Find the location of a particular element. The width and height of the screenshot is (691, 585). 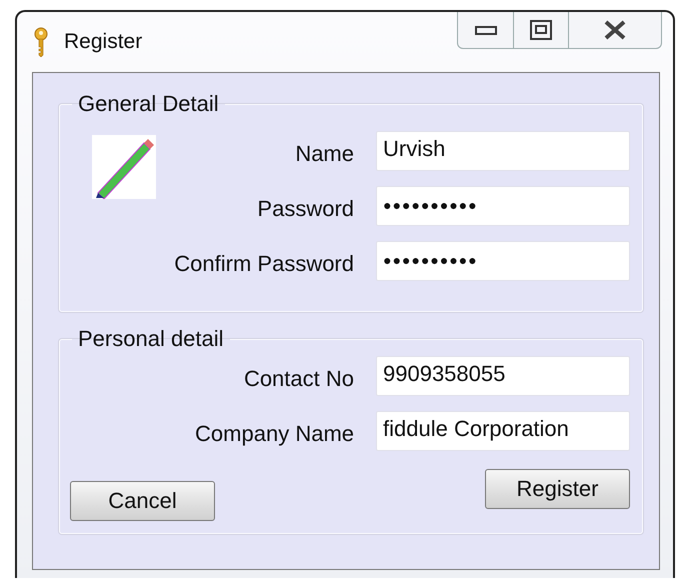

minimize-icon is located at coordinates (485, 30).